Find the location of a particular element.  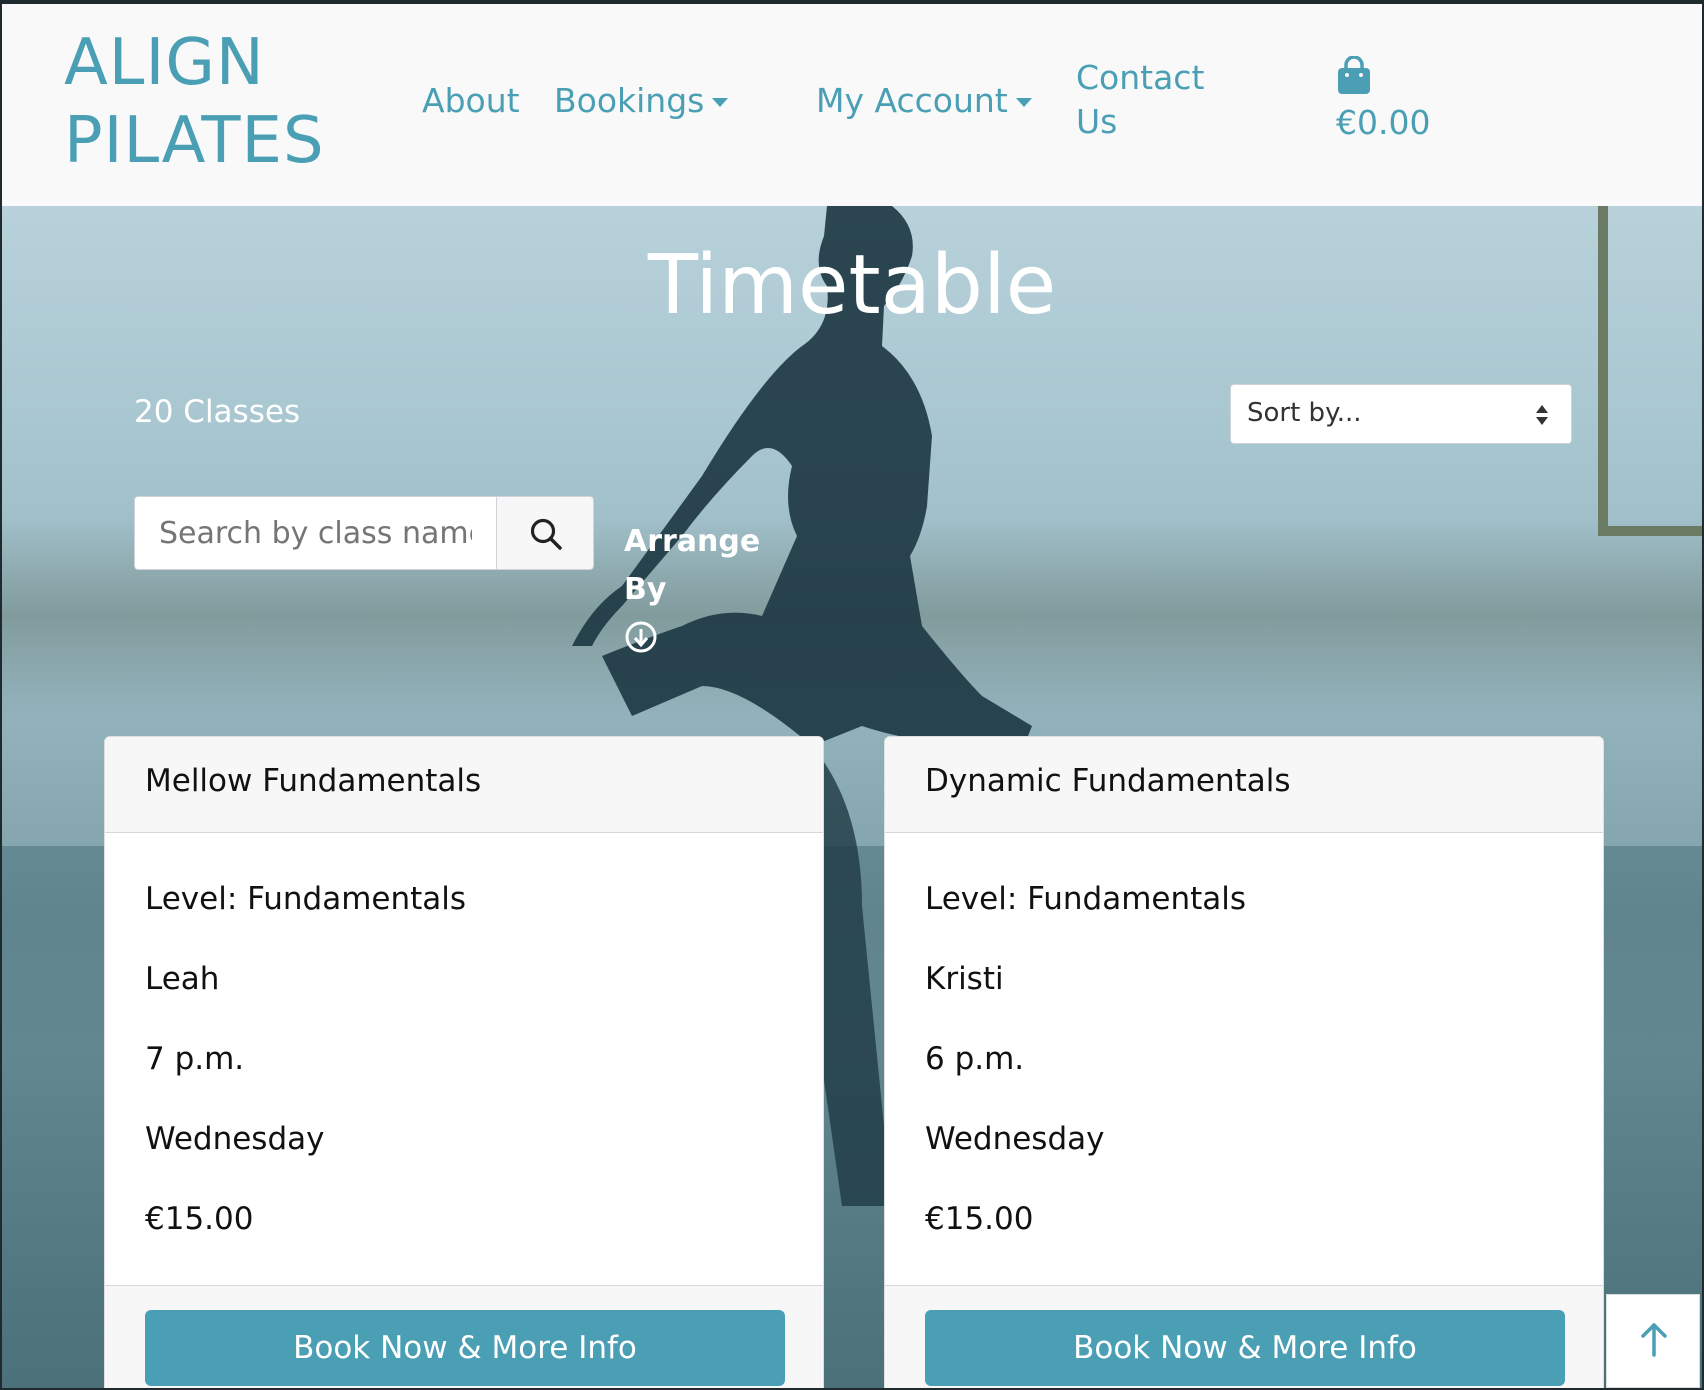

arrange-by-label: Arrange By is located at coordinates (699, 566).